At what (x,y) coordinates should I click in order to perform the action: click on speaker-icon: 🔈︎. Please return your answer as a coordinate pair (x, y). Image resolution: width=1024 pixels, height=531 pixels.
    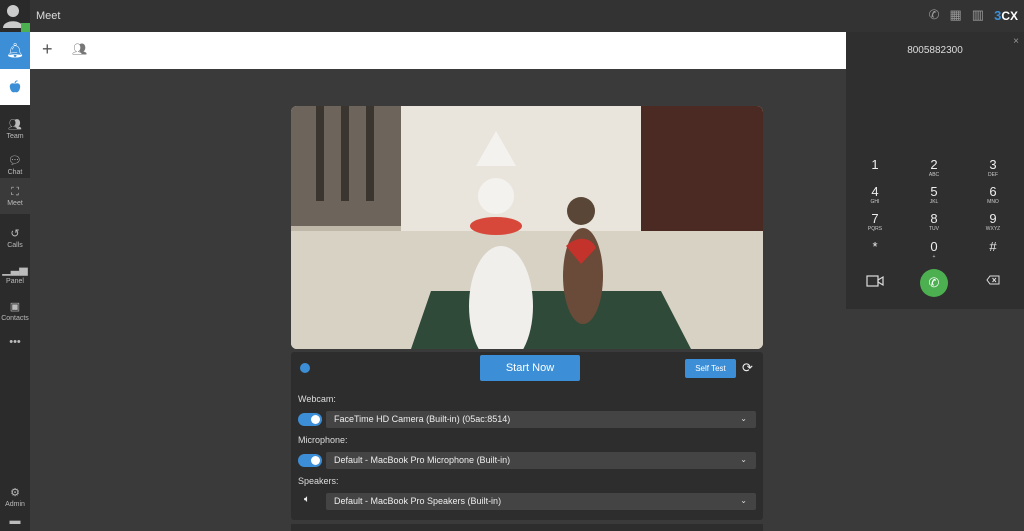
    Looking at the image, I should click on (307, 499).